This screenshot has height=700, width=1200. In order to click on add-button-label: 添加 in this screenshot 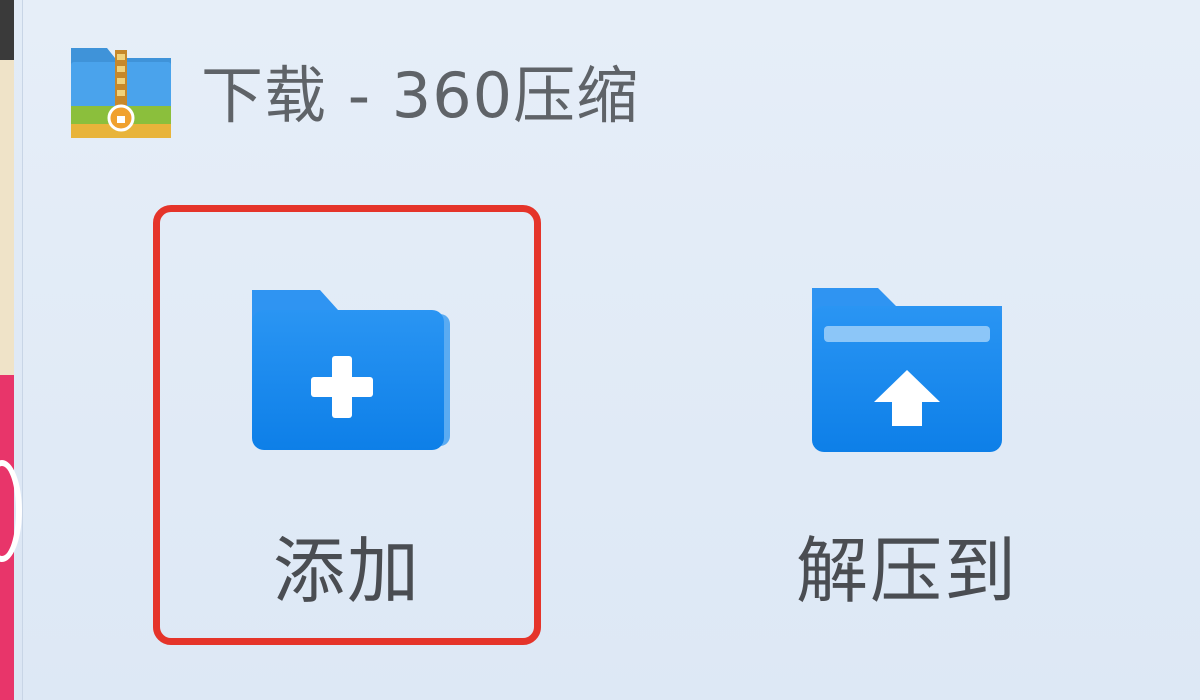, I will do `click(346, 571)`.